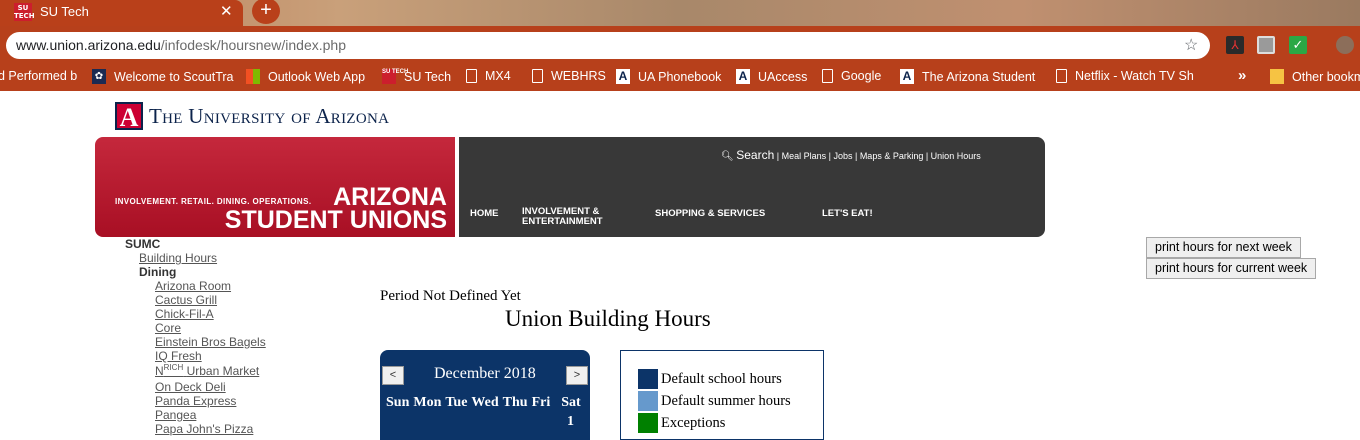 The image size is (1360, 440). What do you see at coordinates (213, 201) in the screenshot?
I see `banner-tagline: INVOLVEMENT. RETAIL. DINING. OPERATIONS.` at bounding box center [213, 201].